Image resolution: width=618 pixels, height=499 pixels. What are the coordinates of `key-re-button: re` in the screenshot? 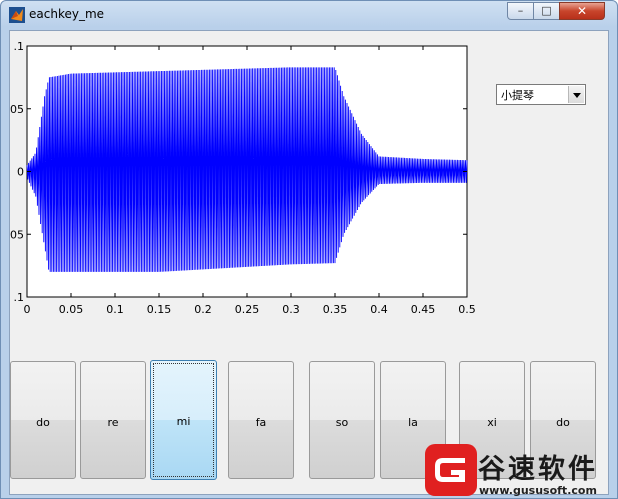 It's located at (113, 420).